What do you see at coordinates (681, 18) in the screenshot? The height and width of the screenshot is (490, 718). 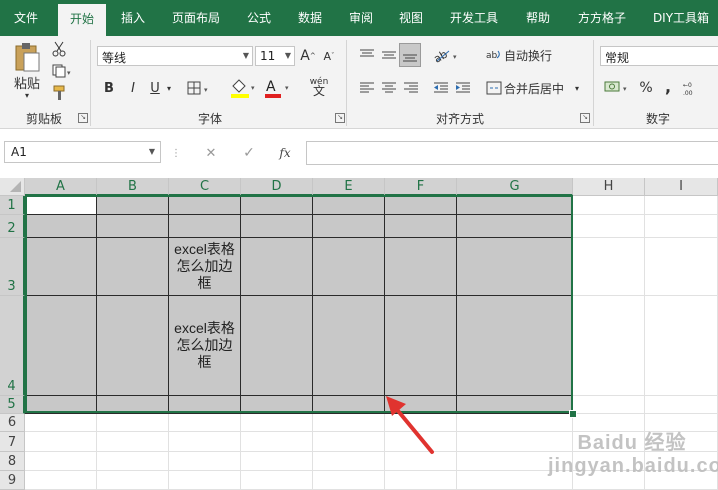 I see `tab-diy-toolbox: DIY工具箱` at bounding box center [681, 18].